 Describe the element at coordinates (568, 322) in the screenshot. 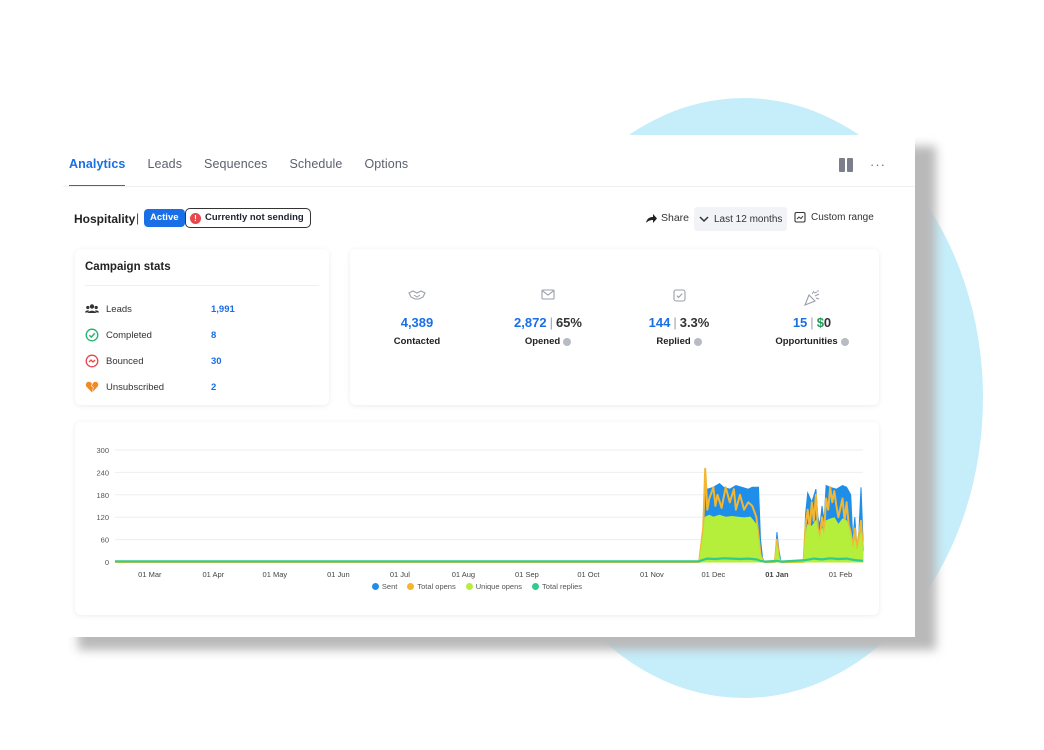

I see `opened-rate: 65%` at that location.